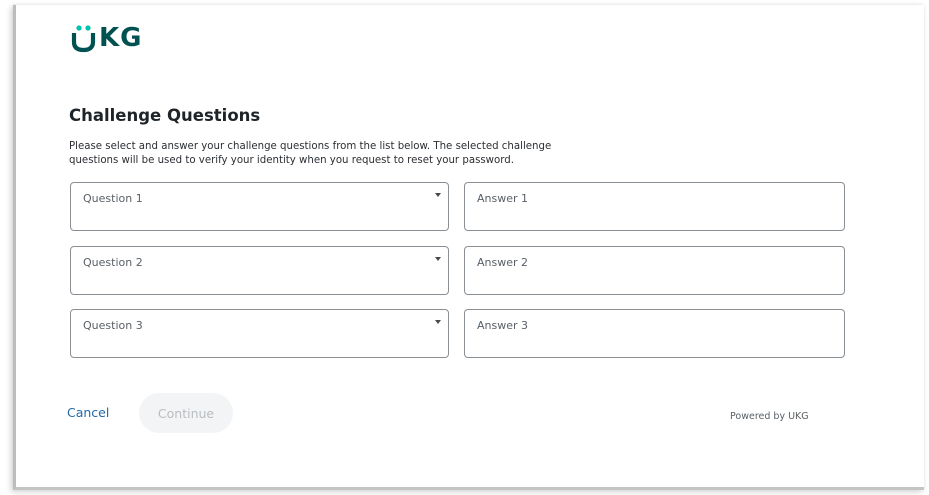  I want to click on ukg-logo-mark-icon, so click(83, 39).